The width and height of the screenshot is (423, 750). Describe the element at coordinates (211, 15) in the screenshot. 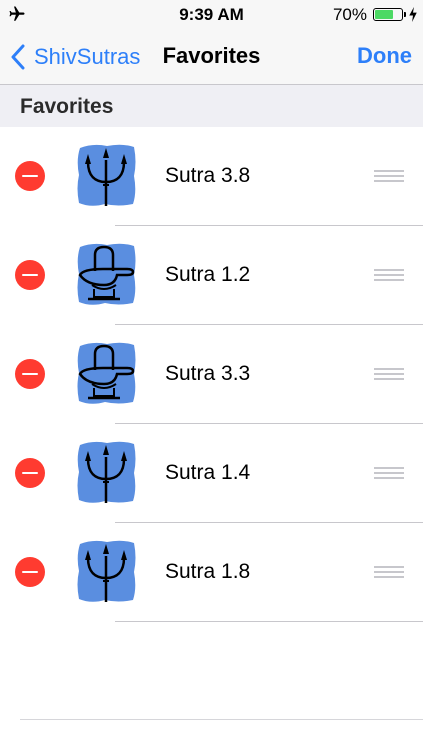

I see `status-bar: 9:39 AM 70%` at that location.